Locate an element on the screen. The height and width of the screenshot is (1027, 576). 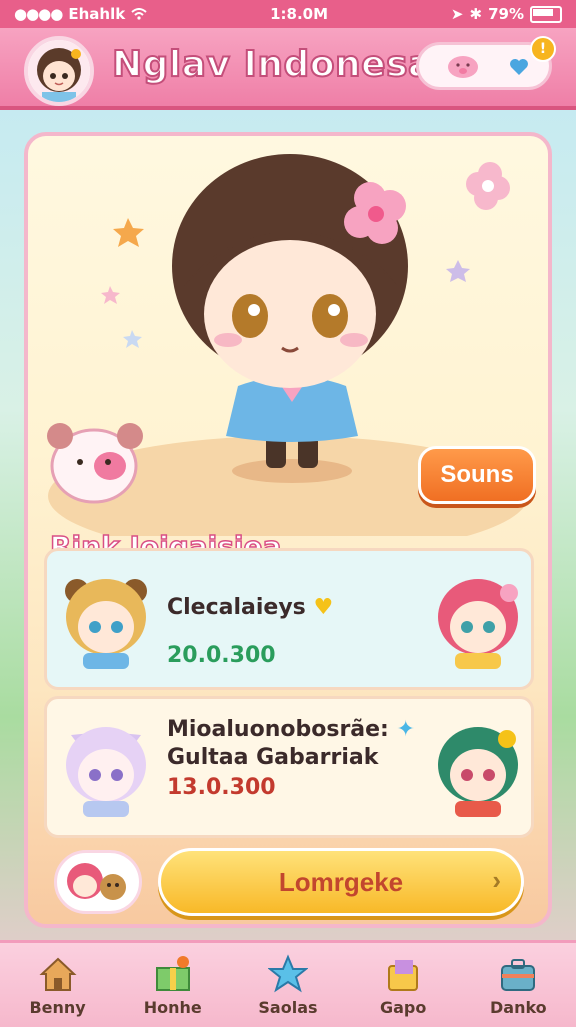
app-header: Nglav Indonesai ! is located at coordinates (288, 69).